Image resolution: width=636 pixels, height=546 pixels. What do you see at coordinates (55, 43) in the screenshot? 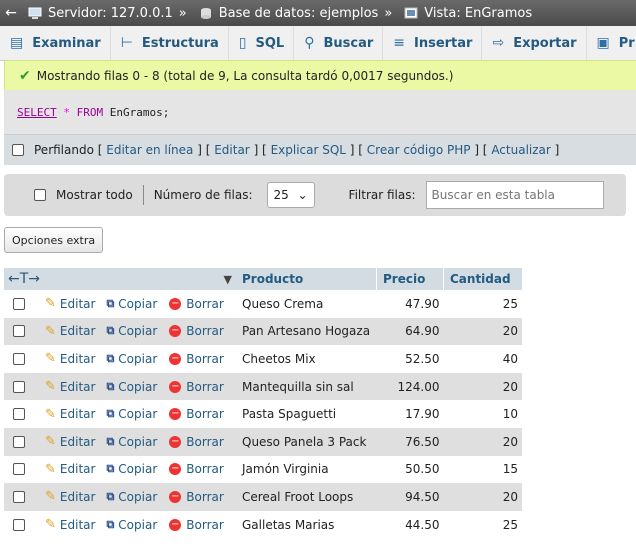
I see `tab-examinar: ▤ Examinar` at bounding box center [55, 43].